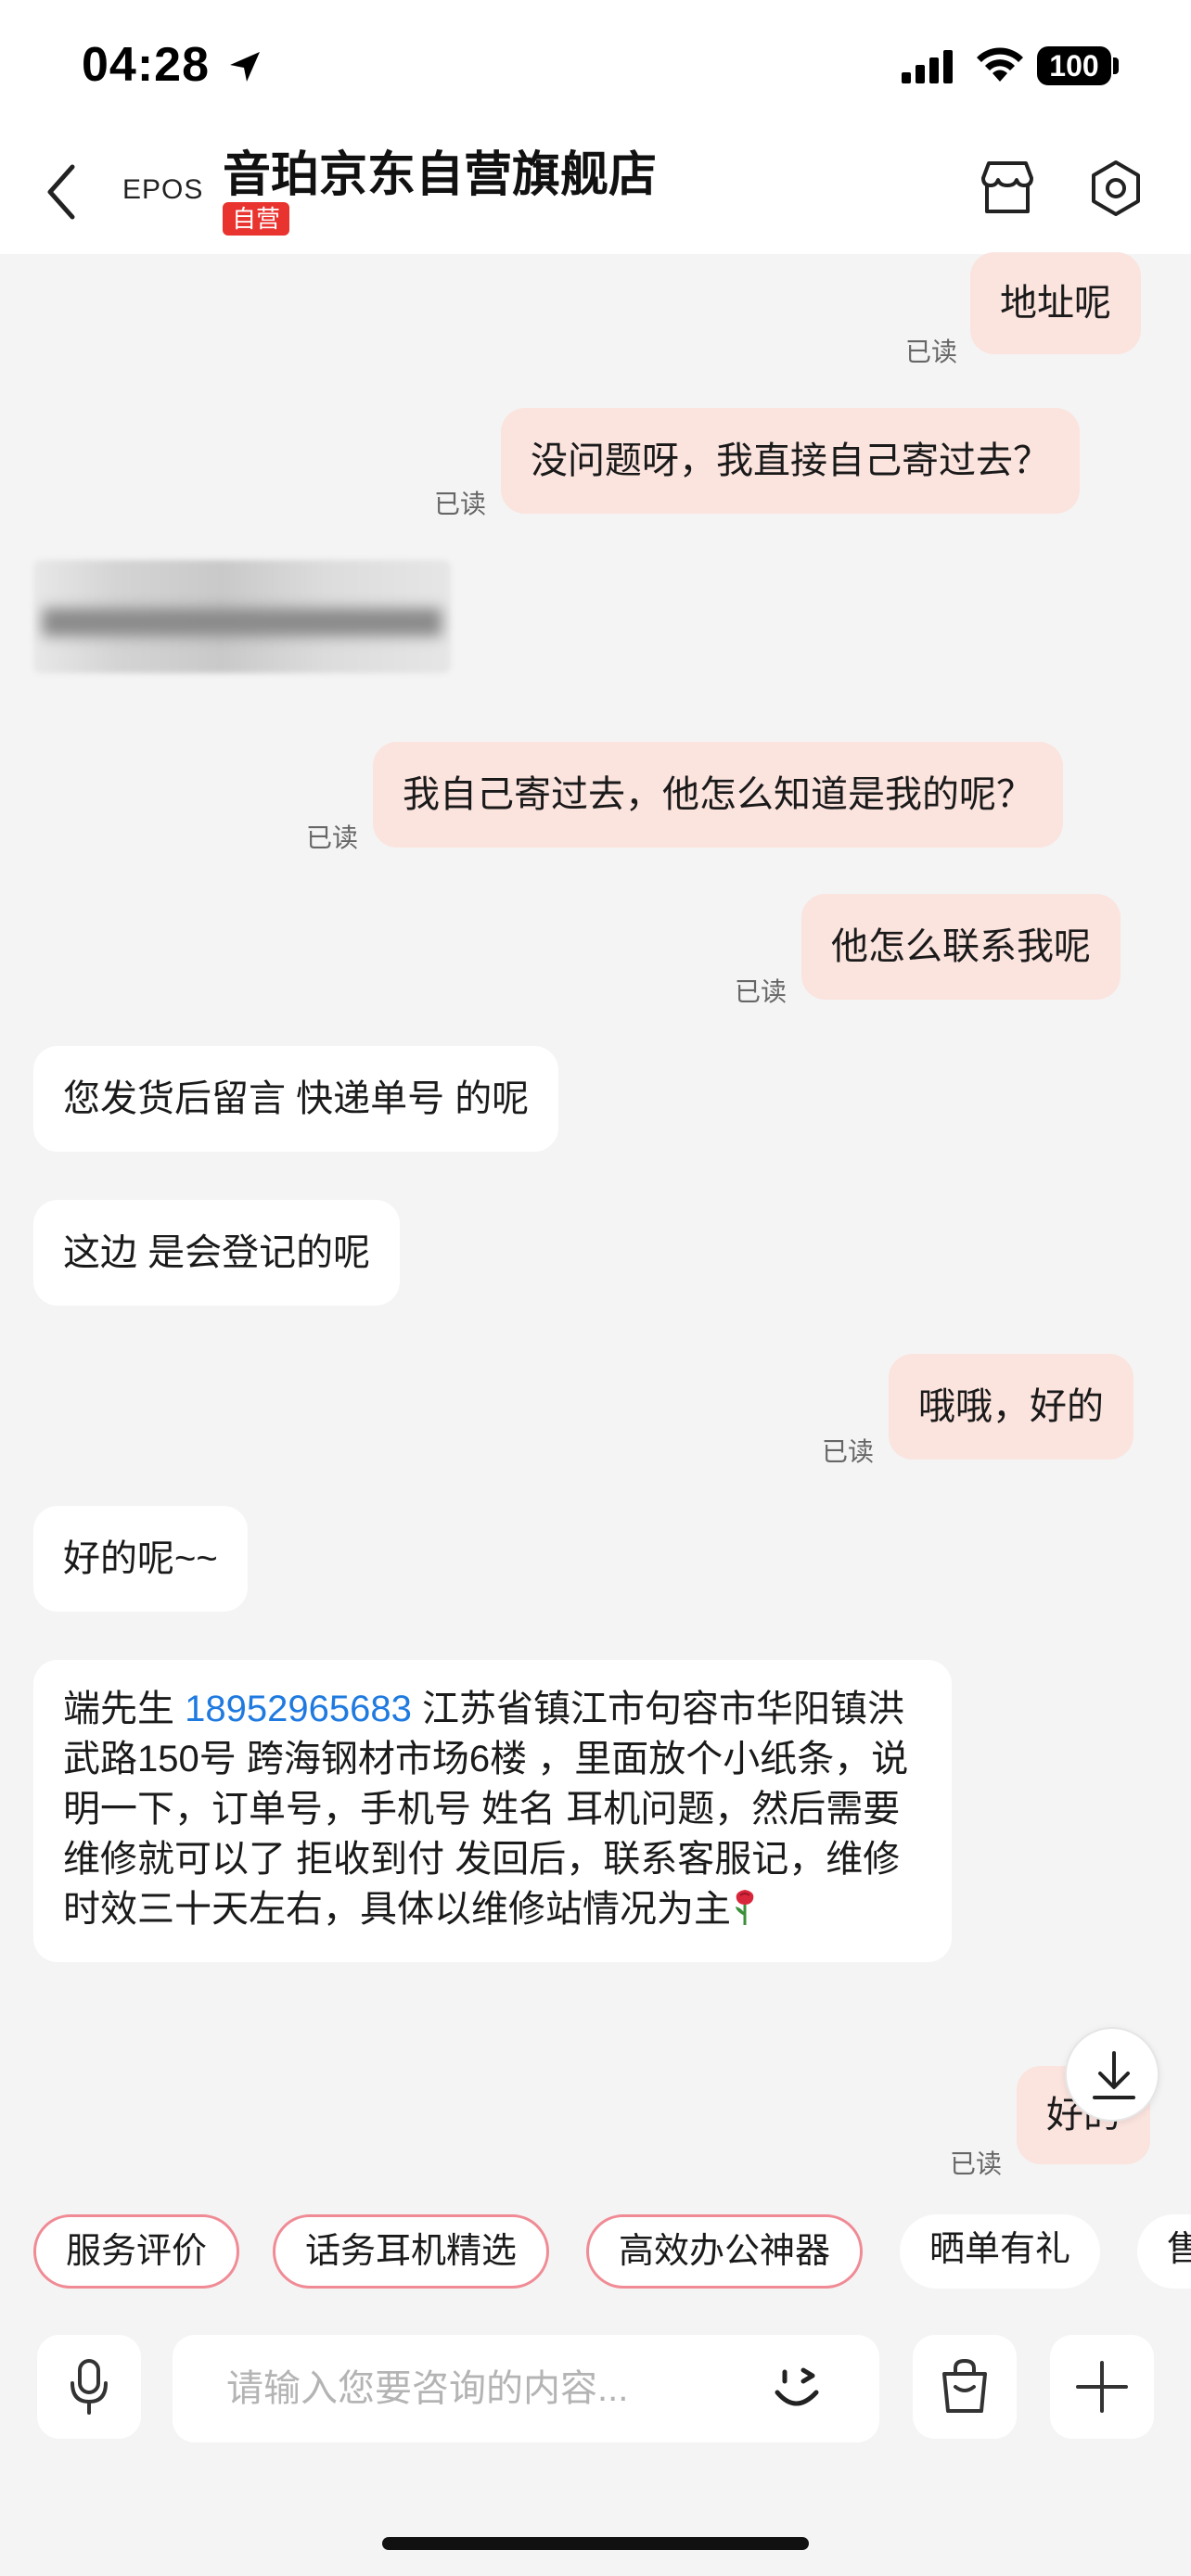  Describe the element at coordinates (146, 65) in the screenshot. I see `status-time: 04:28` at that location.